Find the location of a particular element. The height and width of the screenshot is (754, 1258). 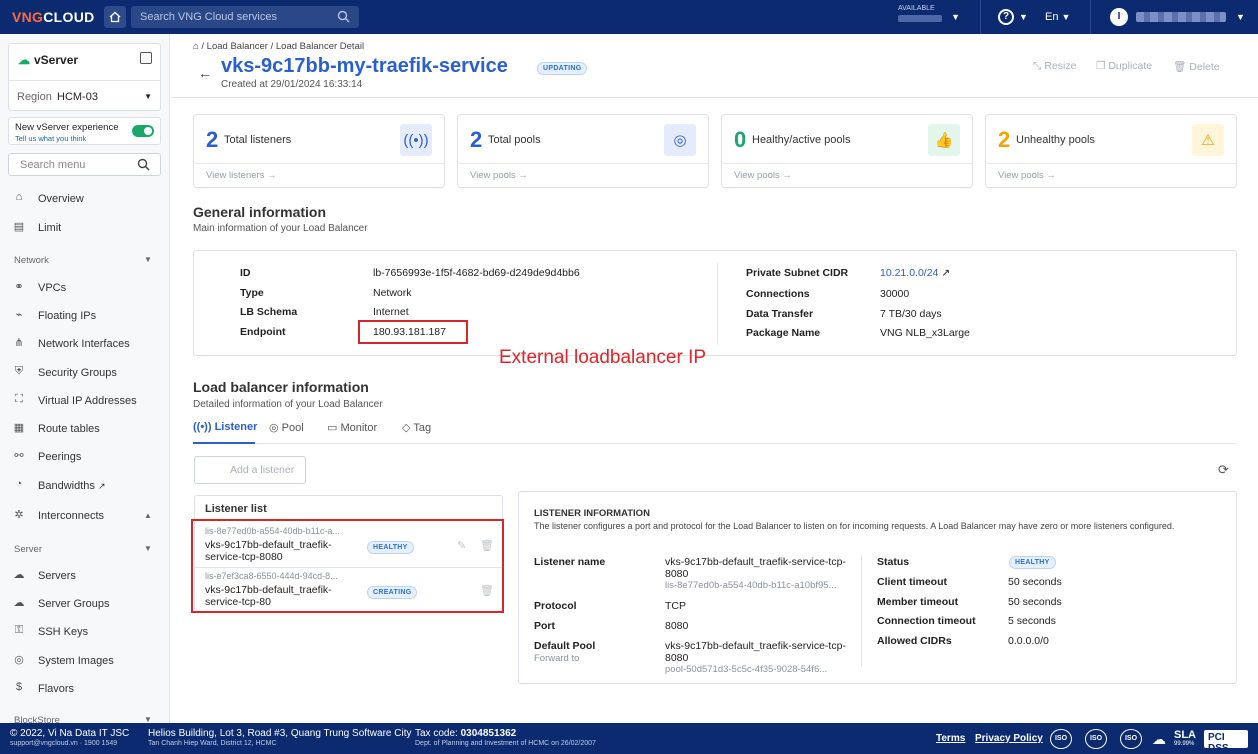

new-experience-toggle is located at coordinates (143, 131).